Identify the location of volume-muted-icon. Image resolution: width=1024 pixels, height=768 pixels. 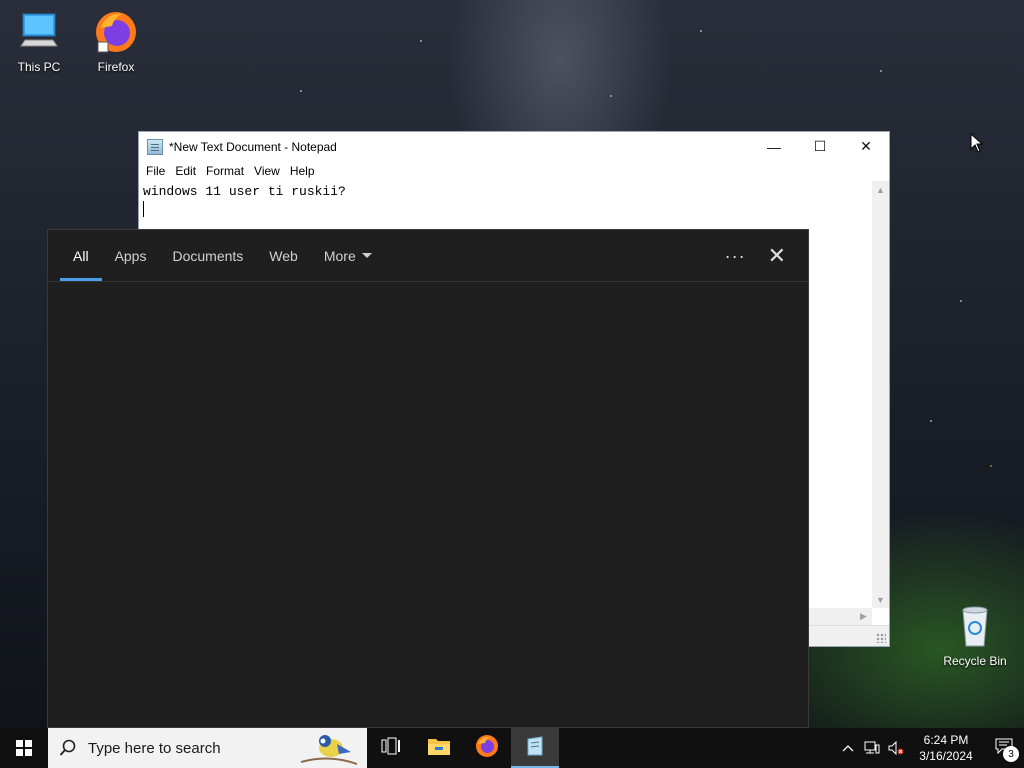
(896, 748).